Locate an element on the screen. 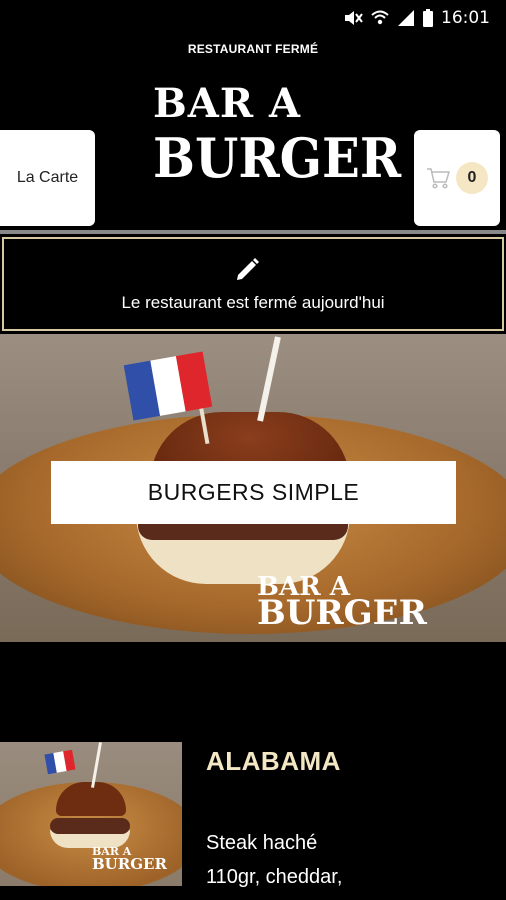 This screenshot has width=506, height=900. french-flag-icon is located at coordinates (60, 762).